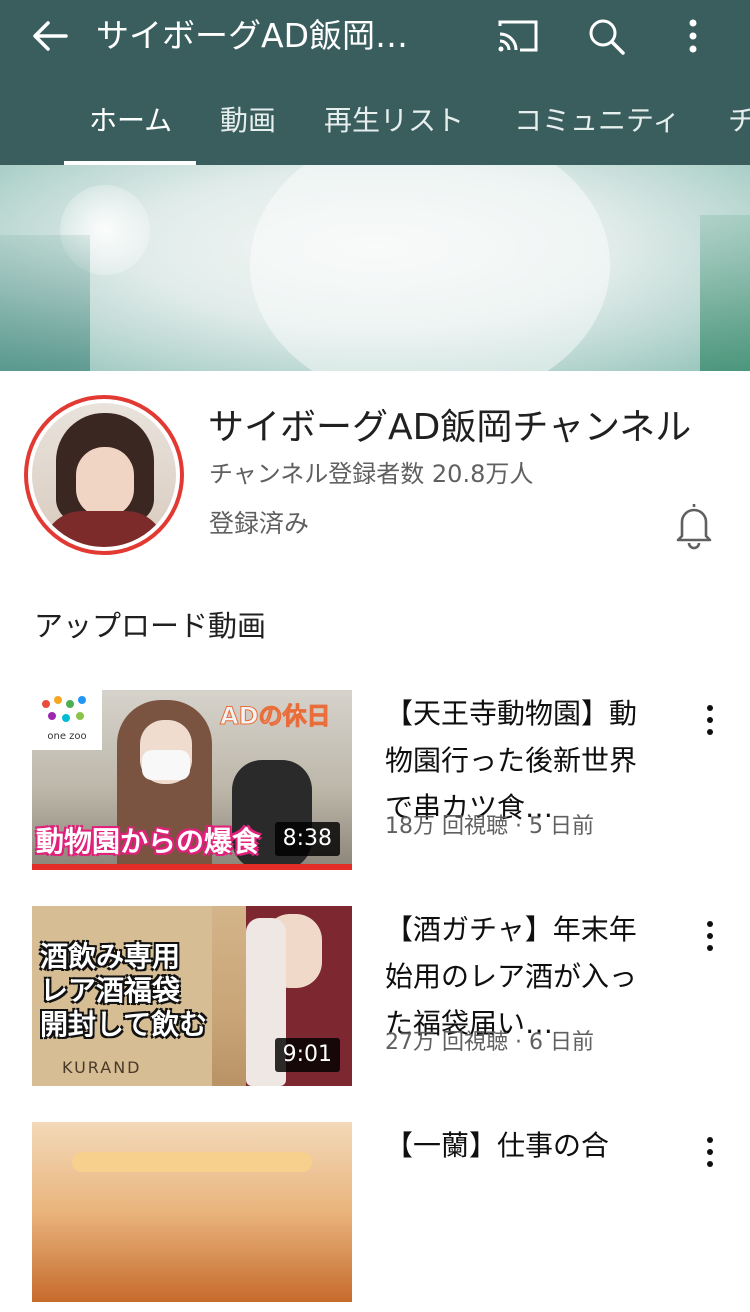 The width and height of the screenshot is (750, 1312). I want to click on more-options-button, so click(693, 36).